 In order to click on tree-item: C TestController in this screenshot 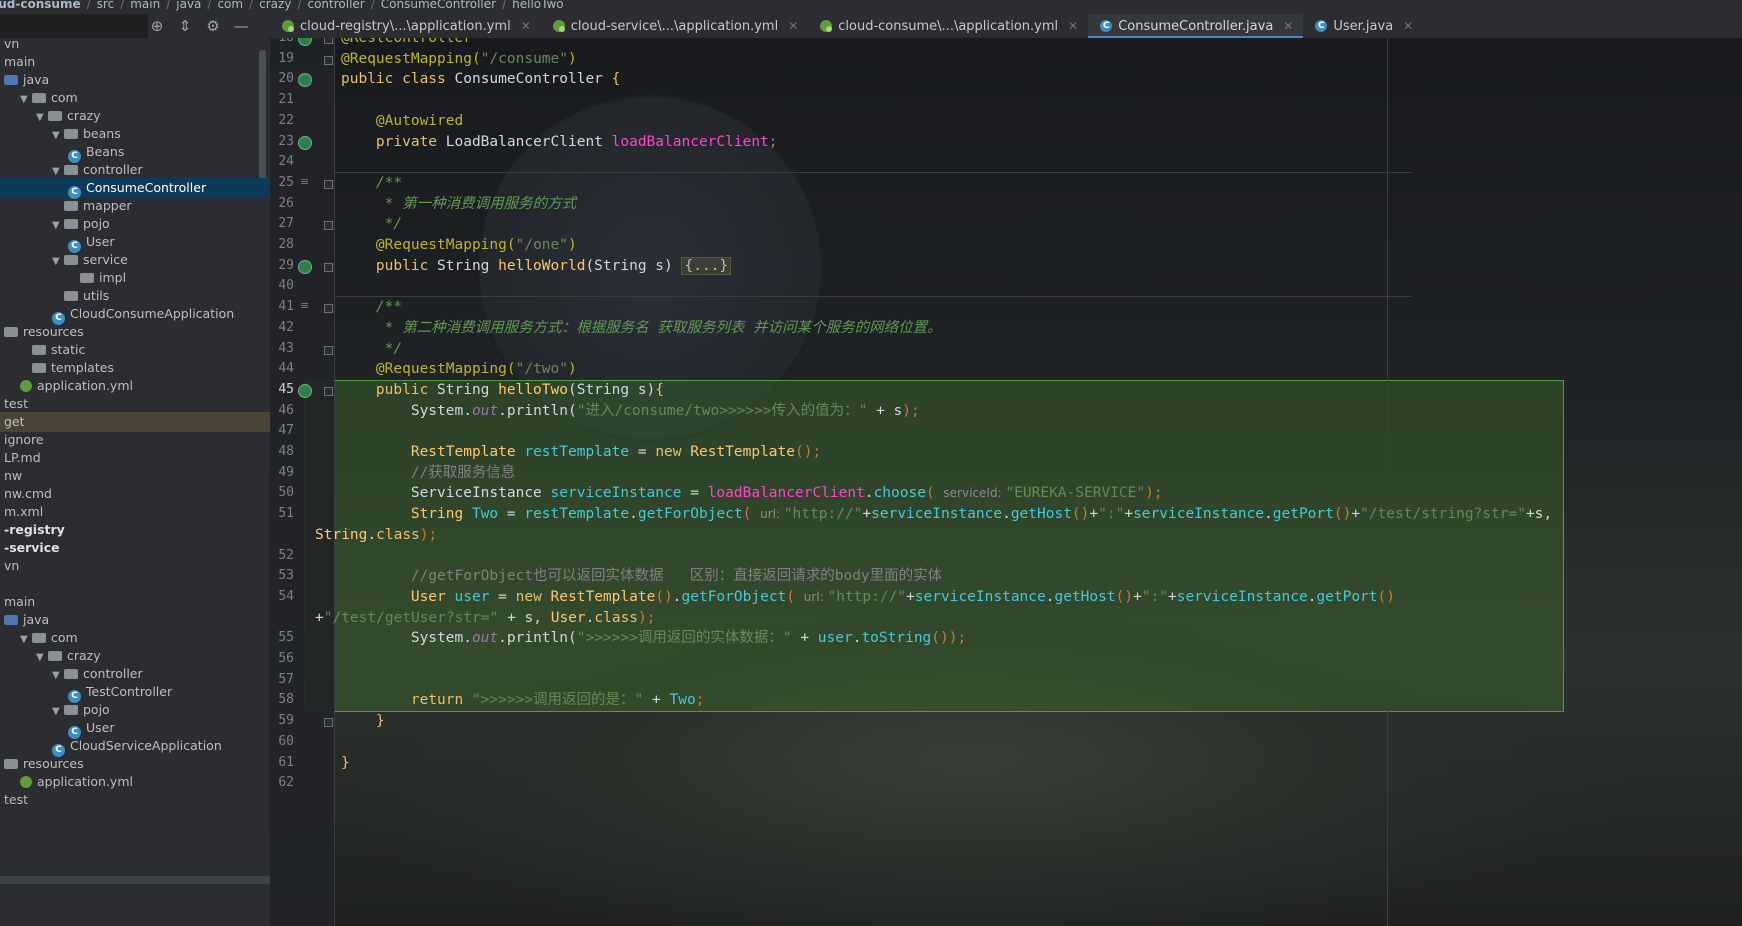, I will do `click(135, 692)`.